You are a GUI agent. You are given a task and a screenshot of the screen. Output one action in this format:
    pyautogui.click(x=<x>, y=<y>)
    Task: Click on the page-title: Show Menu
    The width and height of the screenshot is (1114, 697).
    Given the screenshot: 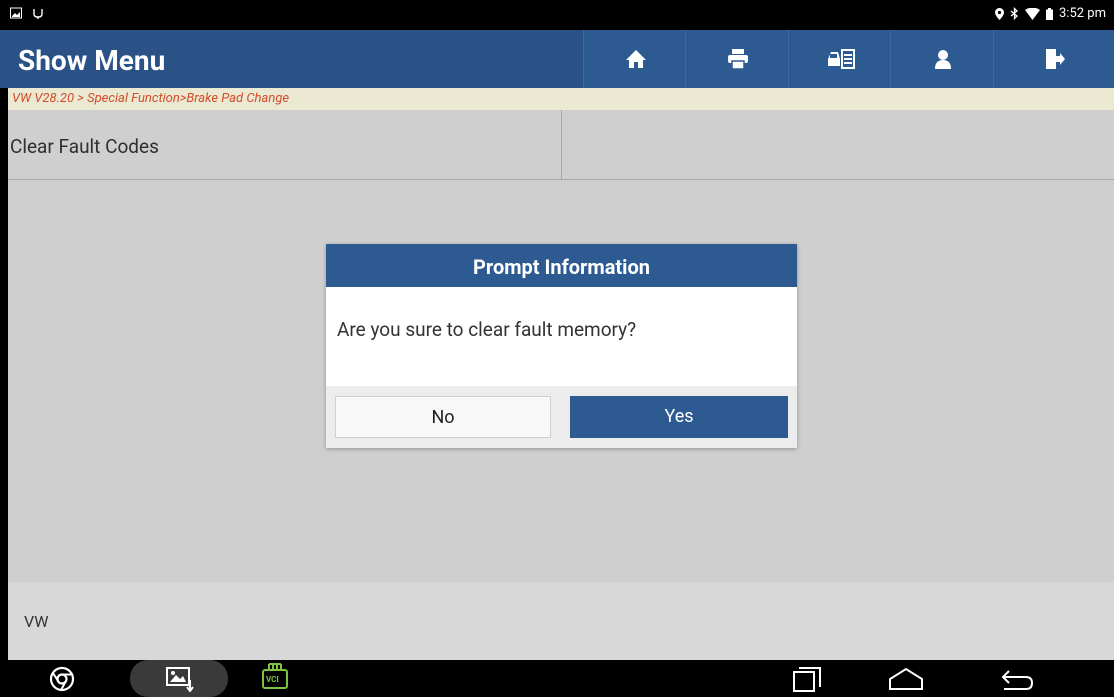 What is the action you would take?
    pyautogui.click(x=92, y=60)
    